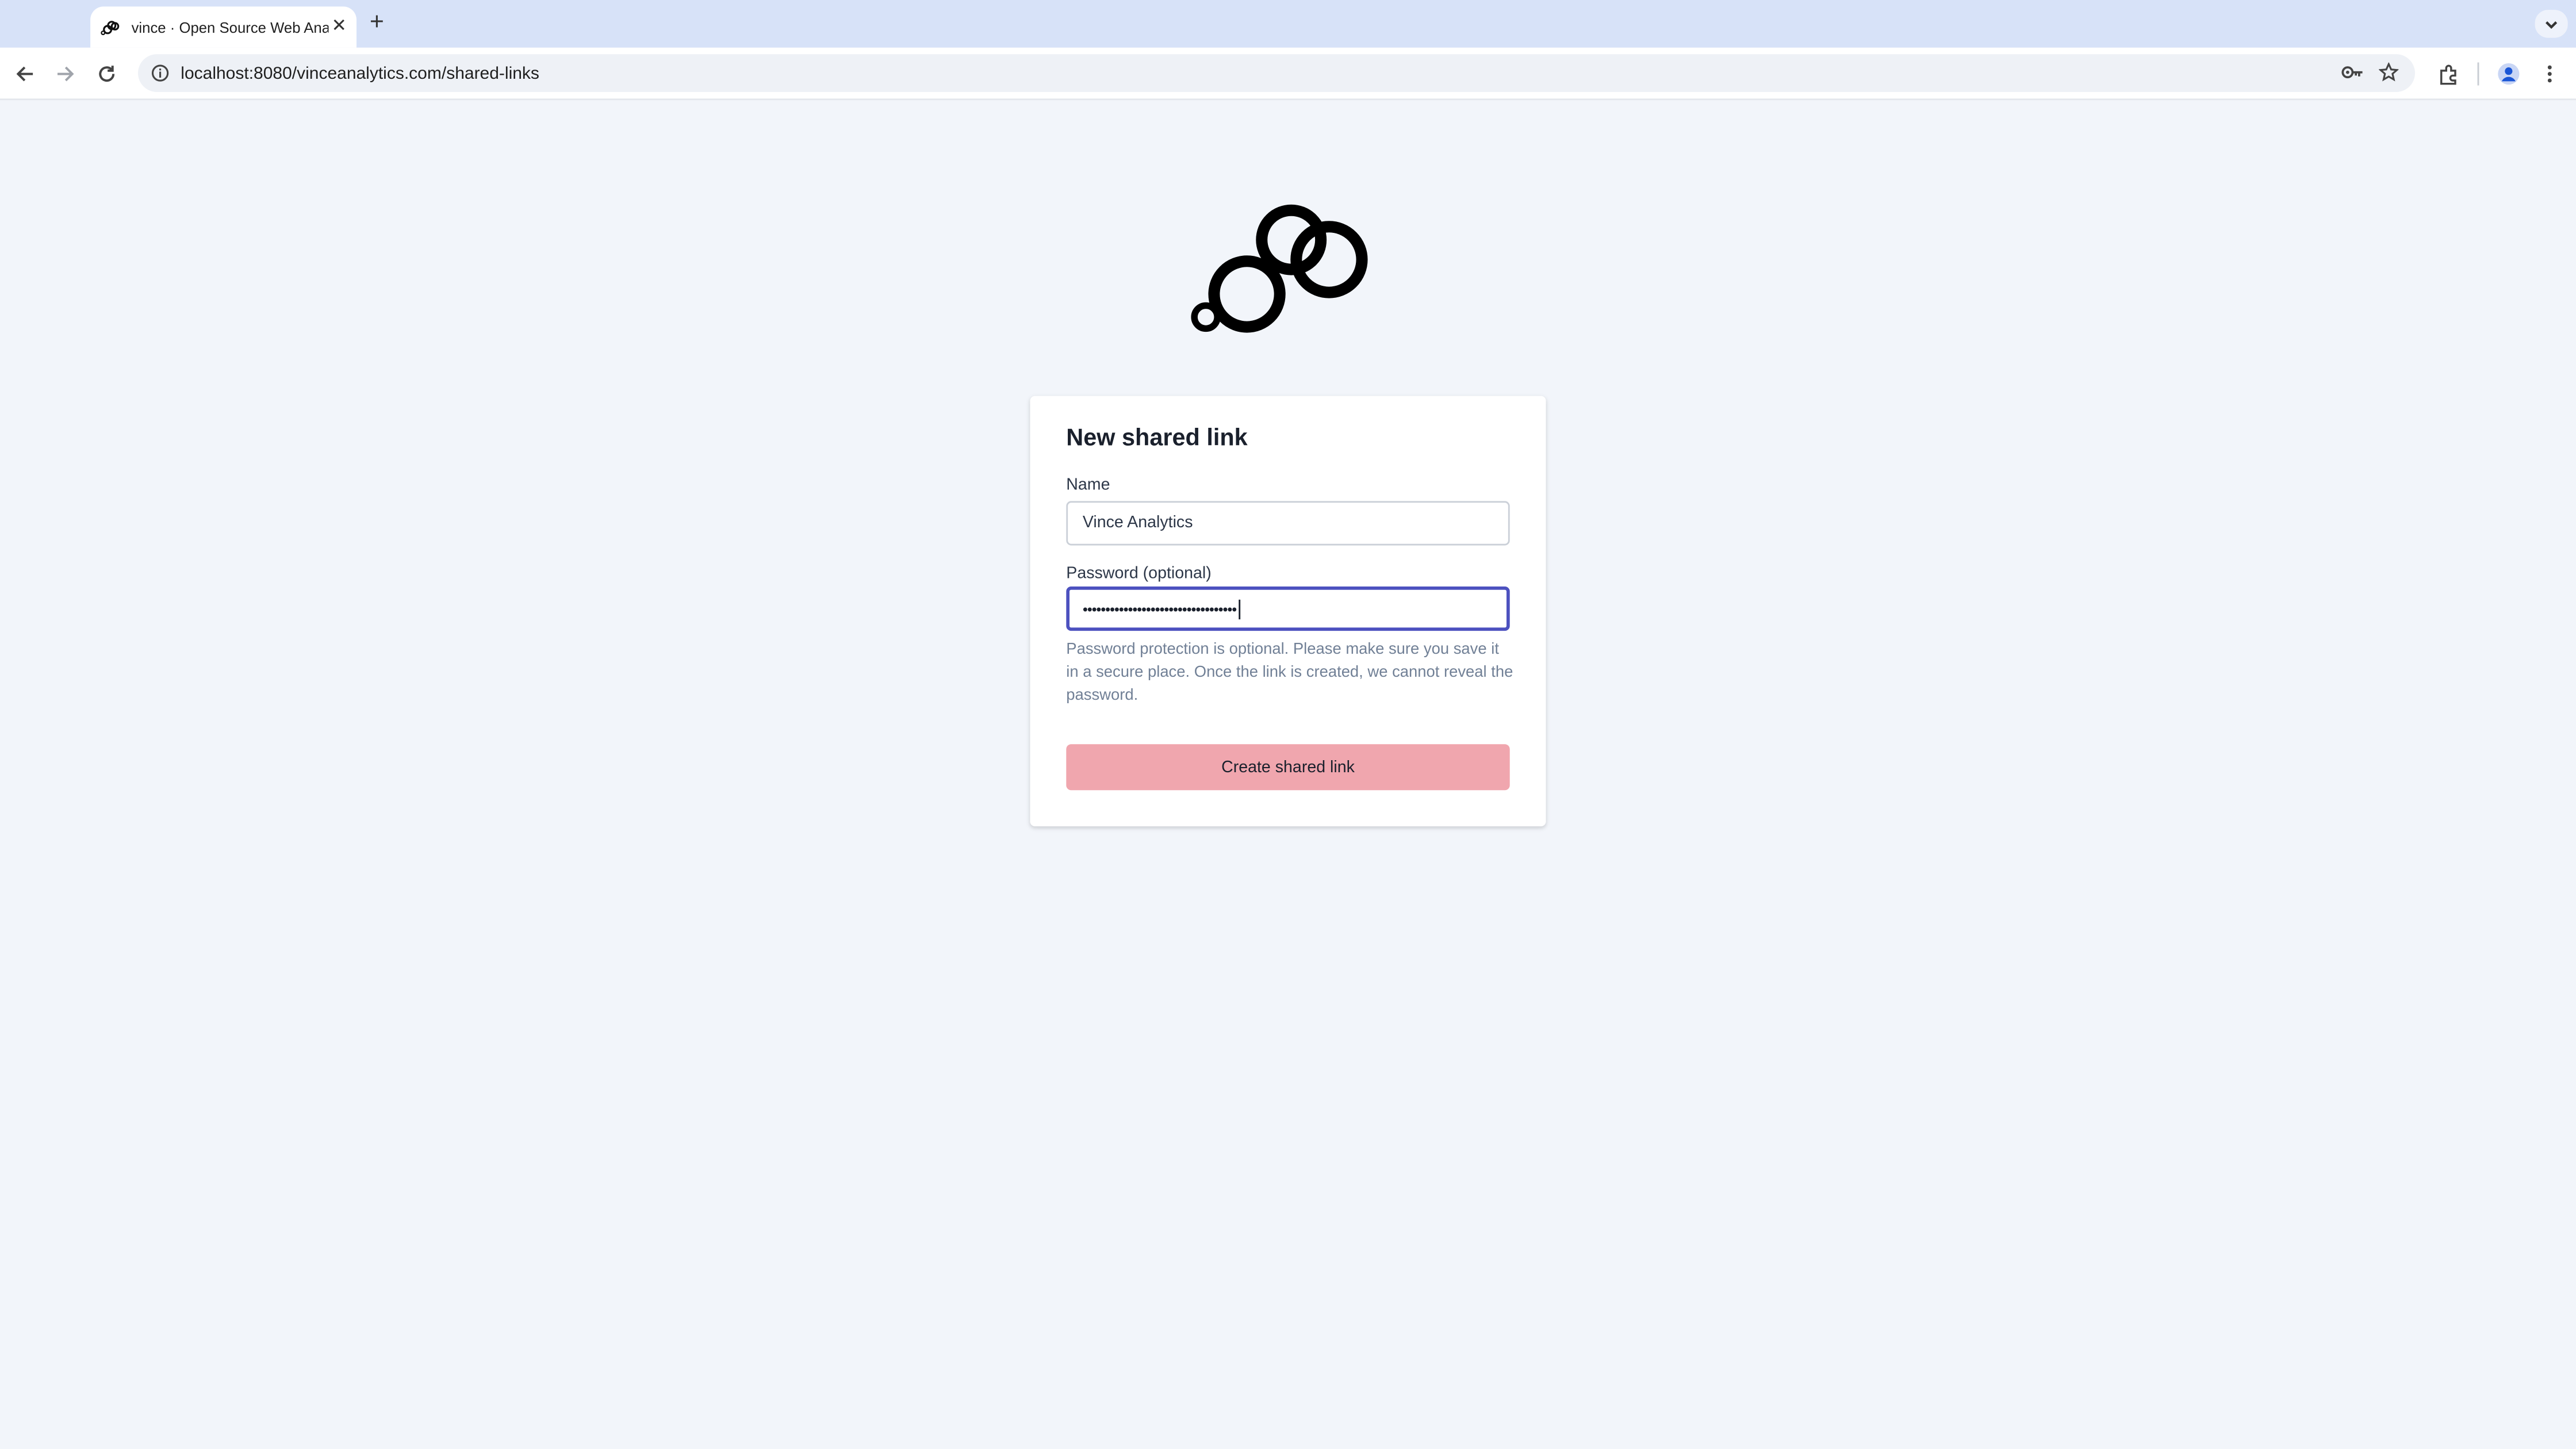  I want to click on back-arrow-icon, so click(24, 74).